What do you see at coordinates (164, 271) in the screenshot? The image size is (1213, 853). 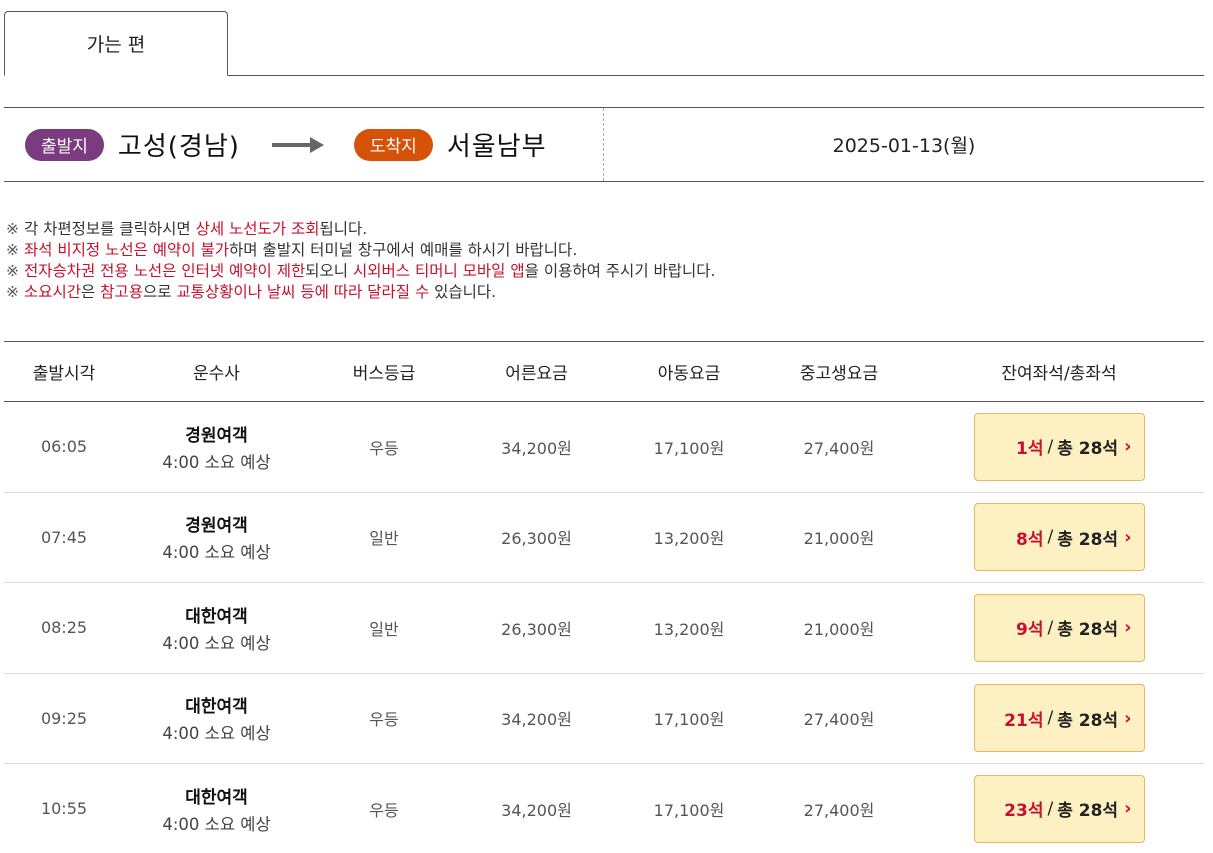 I see `notice-highlight: 전자승차권 전용 노선은 인터넷 예약이 제한` at bounding box center [164, 271].